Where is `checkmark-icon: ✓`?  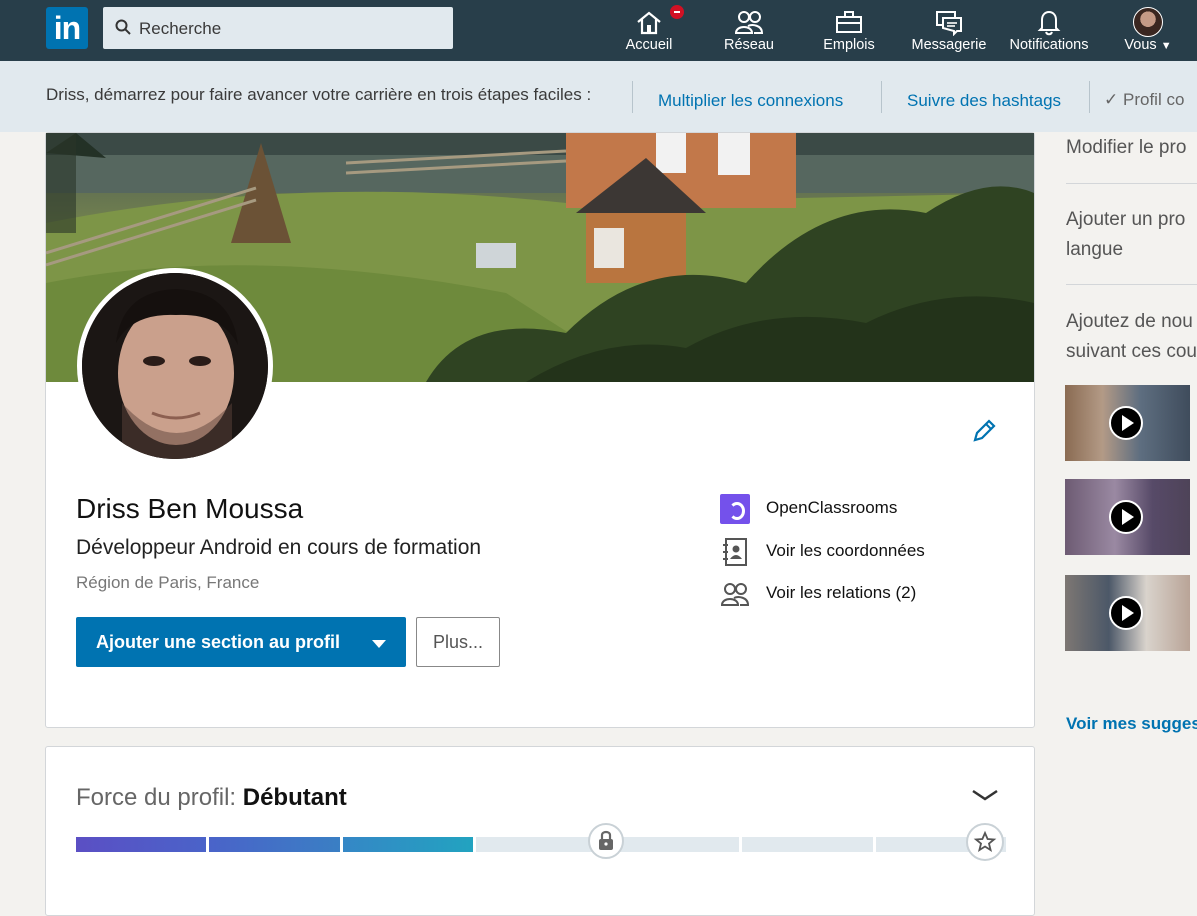
checkmark-icon: ✓ is located at coordinates (1111, 99).